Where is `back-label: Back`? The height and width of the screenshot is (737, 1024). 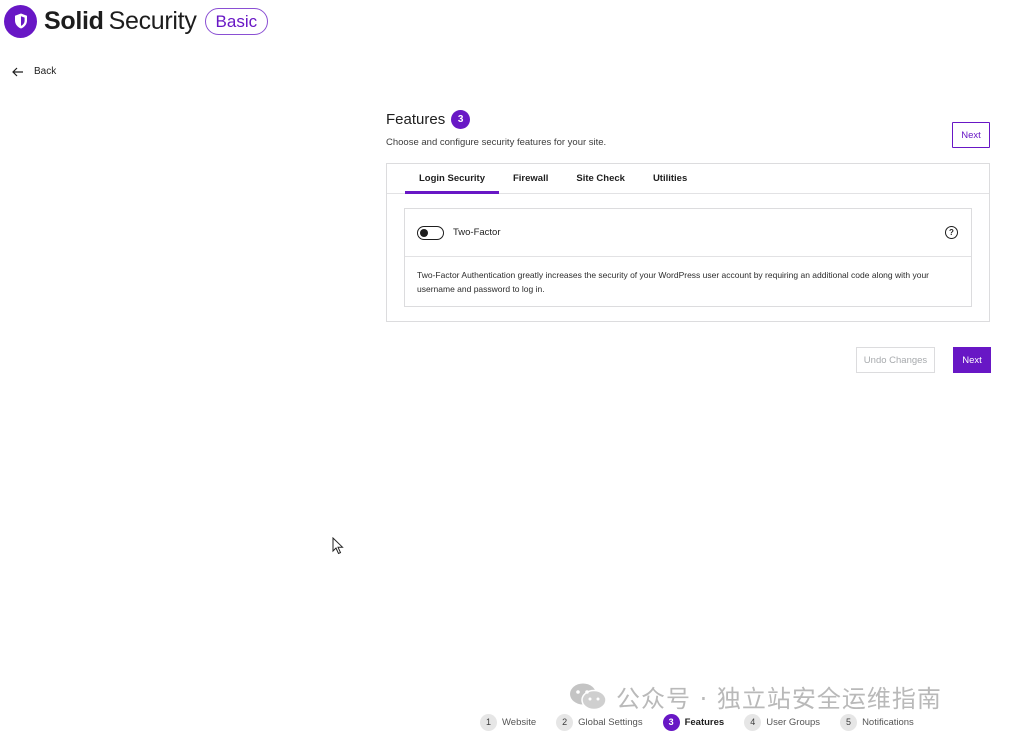
back-label: Back is located at coordinates (45, 71).